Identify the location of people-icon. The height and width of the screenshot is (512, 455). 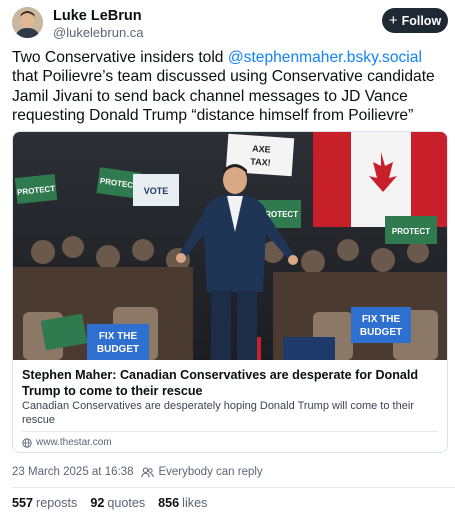
(148, 472).